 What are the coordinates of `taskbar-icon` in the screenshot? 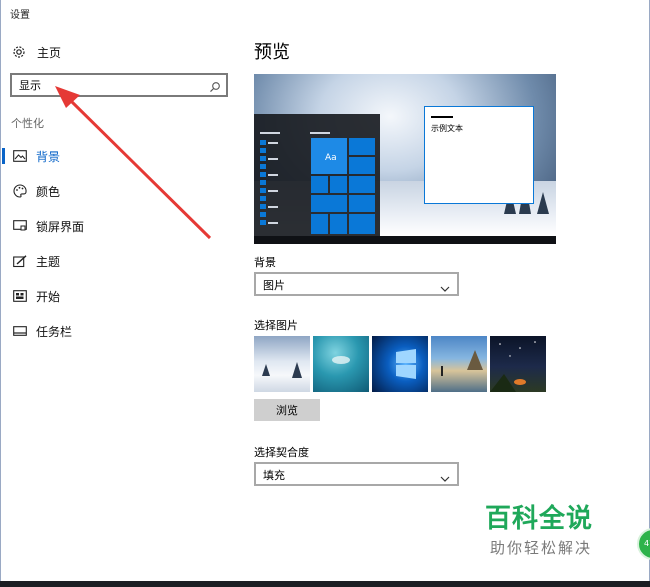 It's located at (19, 331).